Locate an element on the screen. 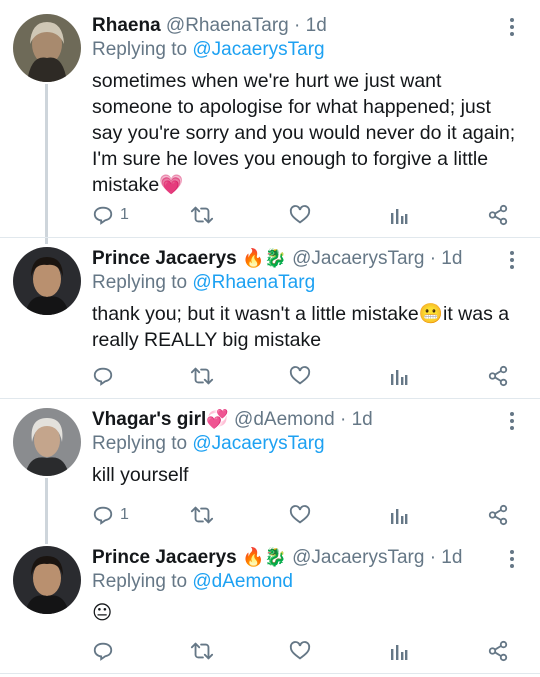 This screenshot has height=677, width=540. tweet-text: kill yourself is located at coordinates (140, 475).